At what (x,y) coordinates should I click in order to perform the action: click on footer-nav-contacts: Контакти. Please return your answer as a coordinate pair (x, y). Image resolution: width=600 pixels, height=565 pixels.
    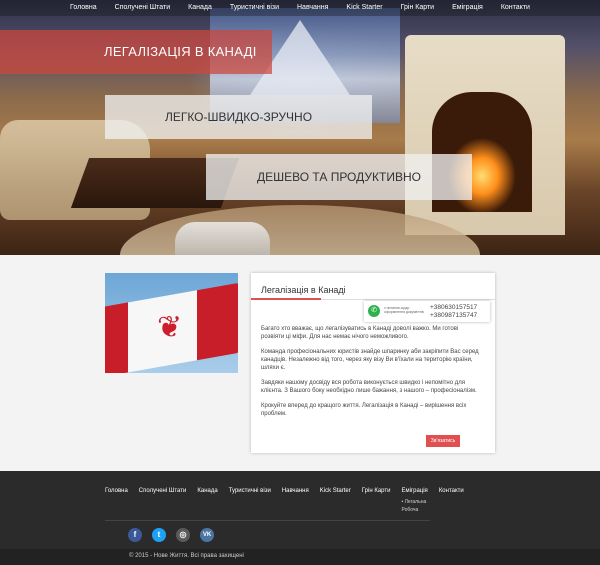
    Looking at the image, I should click on (451, 491).